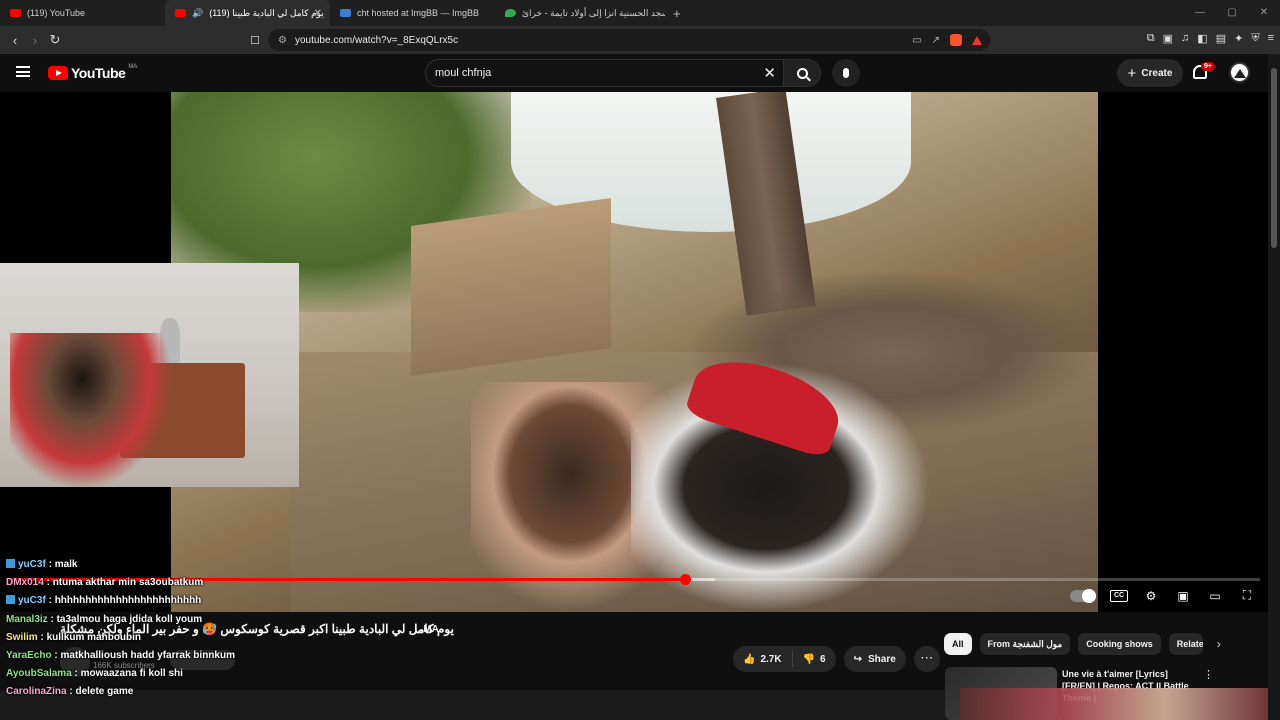 The width and height of the screenshot is (1280, 720). What do you see at coordinates (1185, 644) in the screenshot?
I see `chip-related: Relate` at bounding box center [1185, 644].